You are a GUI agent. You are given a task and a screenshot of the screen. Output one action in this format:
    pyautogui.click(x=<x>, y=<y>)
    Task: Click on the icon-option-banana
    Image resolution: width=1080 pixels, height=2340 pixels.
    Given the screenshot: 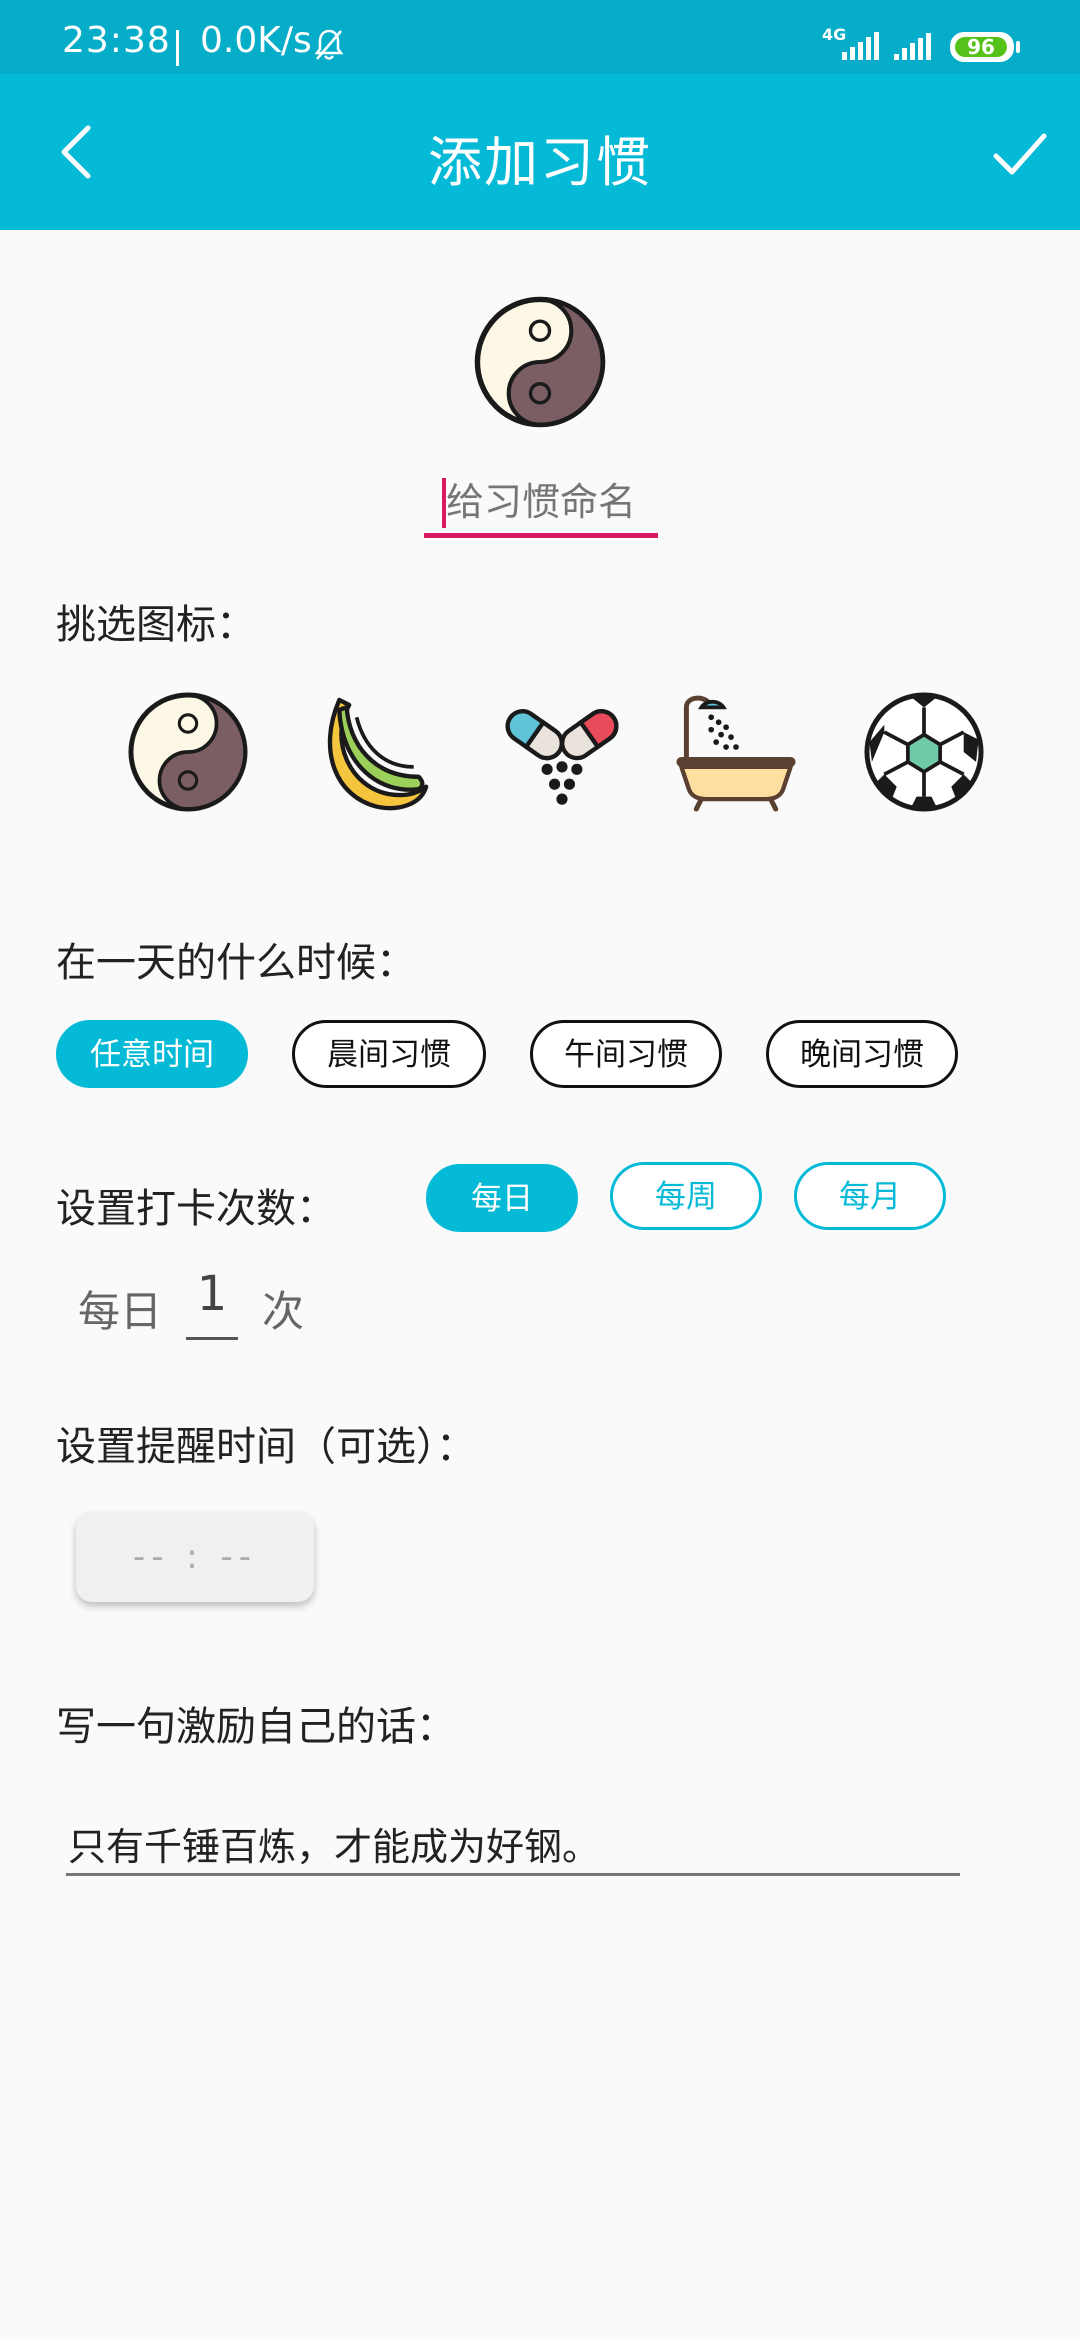 What is the action you would take?
    pyautogui.click(x=374, y=752)
    